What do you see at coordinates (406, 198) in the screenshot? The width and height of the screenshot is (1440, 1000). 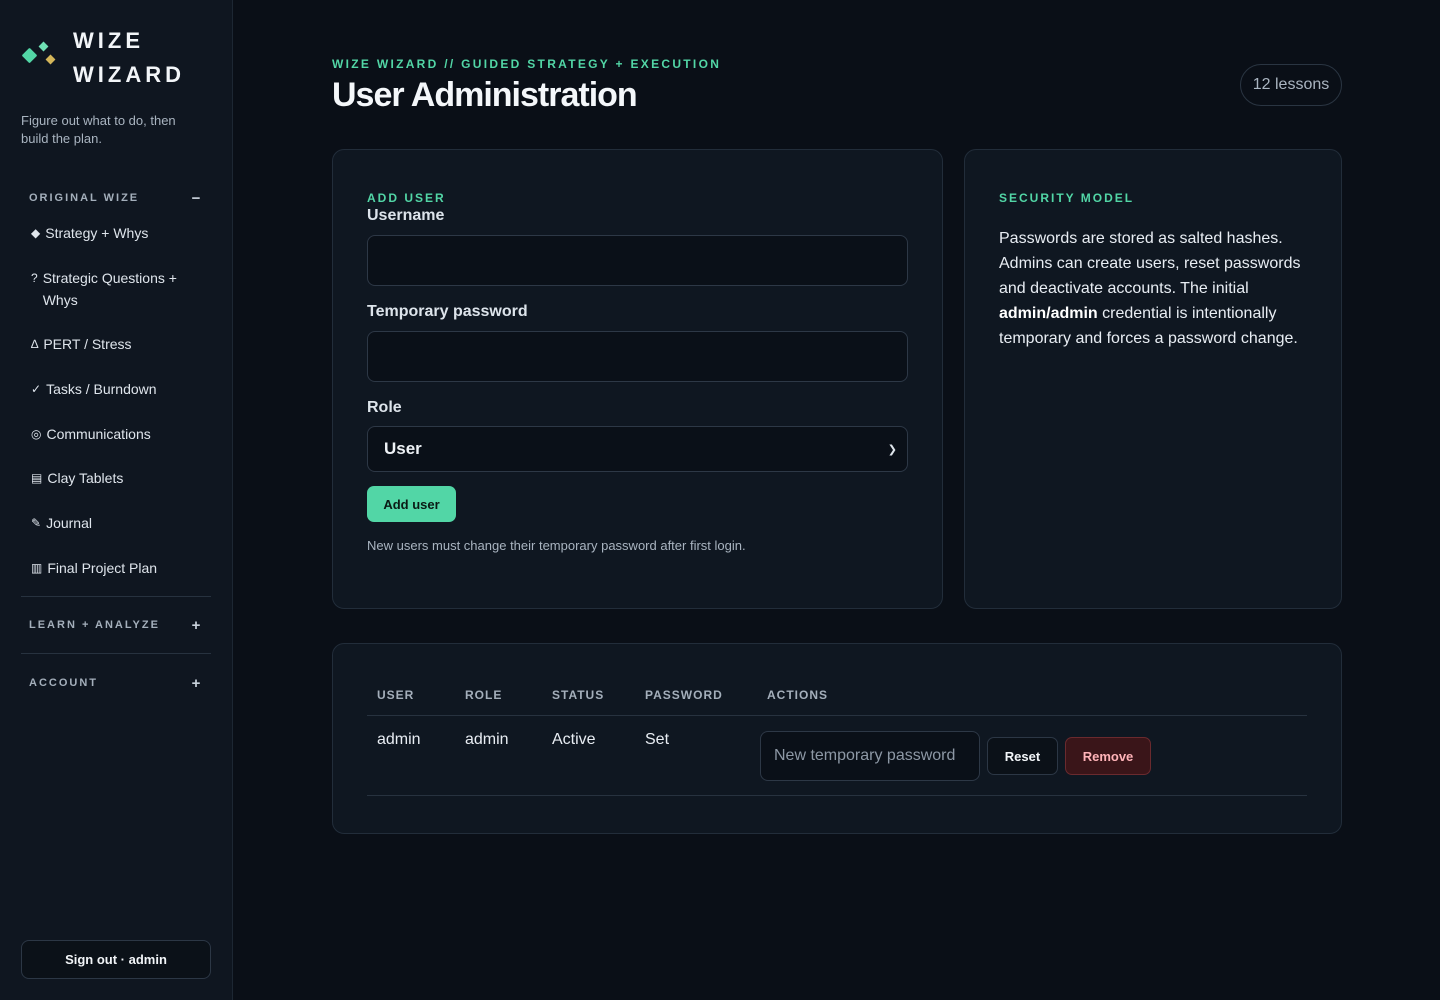 I see `add-user-heading: ADD USER` at bounding box center [406, 198].